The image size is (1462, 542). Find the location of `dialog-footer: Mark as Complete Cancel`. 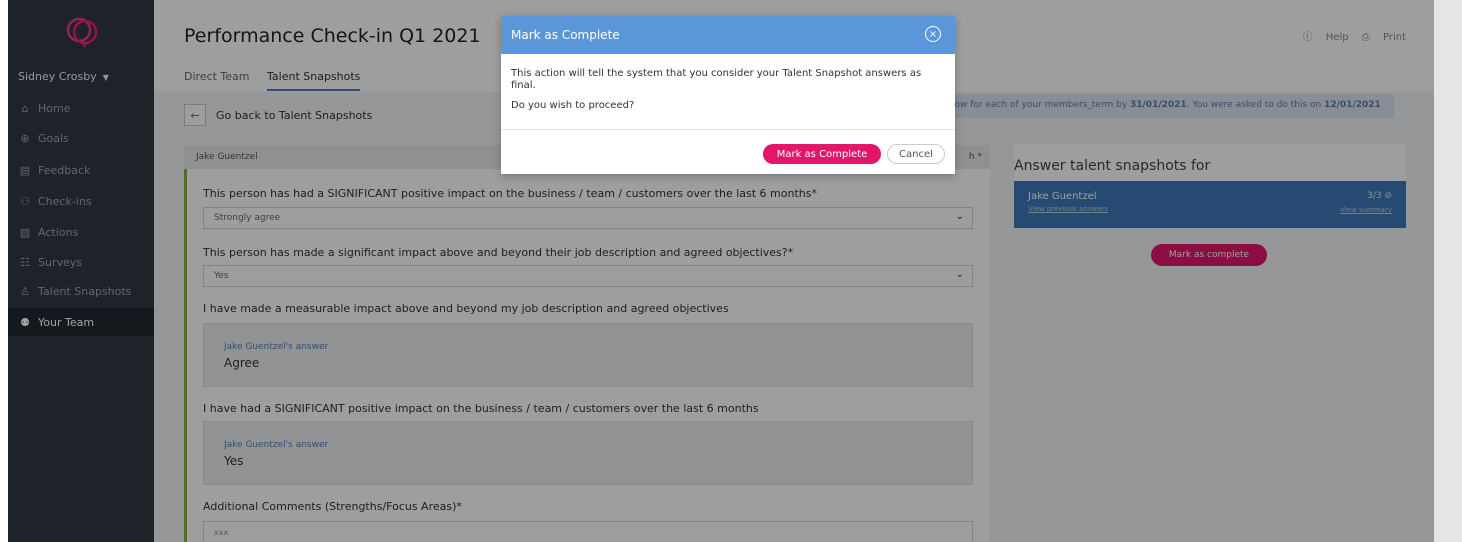

dialog-footer: Mark as Complete Cancel is located at coordinates (854, 154).